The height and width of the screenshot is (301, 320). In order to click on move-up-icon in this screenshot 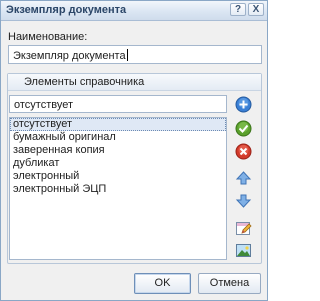, I will do `click(243, 178)`.